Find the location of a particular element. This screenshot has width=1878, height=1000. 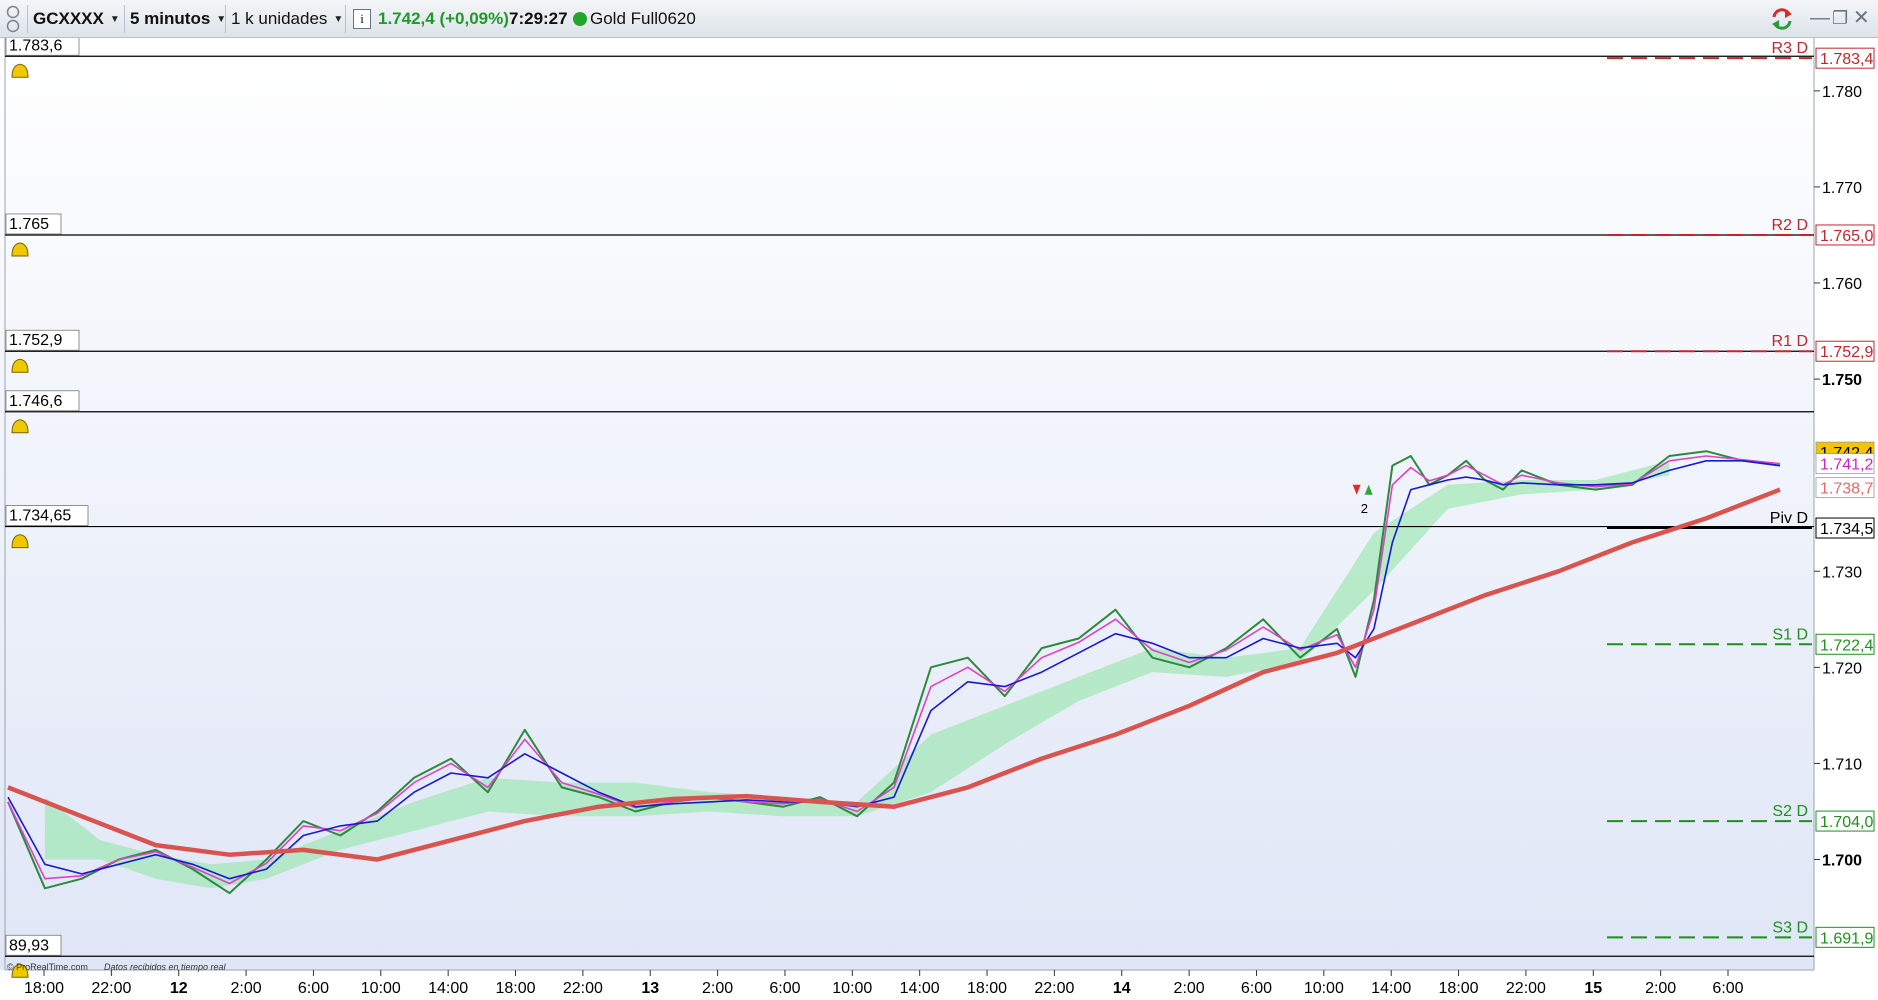

y-tick-label: 1.730 is located at coordinates (1842, 572).